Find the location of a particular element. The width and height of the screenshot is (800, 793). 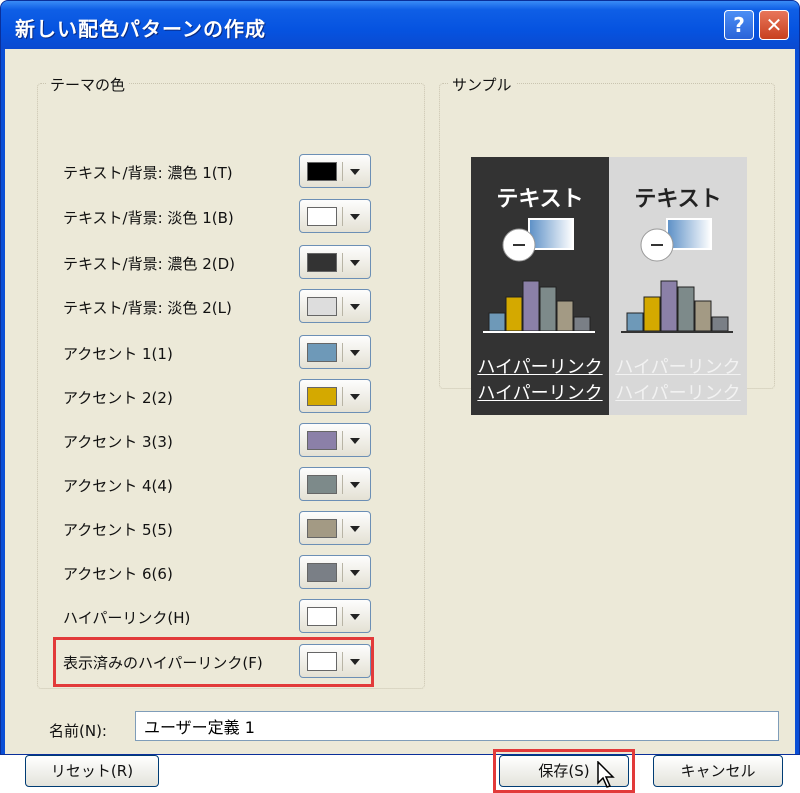

theme-color-label: テキスト/背景: 濃色 2(D) is located at coordinates (149, 264).